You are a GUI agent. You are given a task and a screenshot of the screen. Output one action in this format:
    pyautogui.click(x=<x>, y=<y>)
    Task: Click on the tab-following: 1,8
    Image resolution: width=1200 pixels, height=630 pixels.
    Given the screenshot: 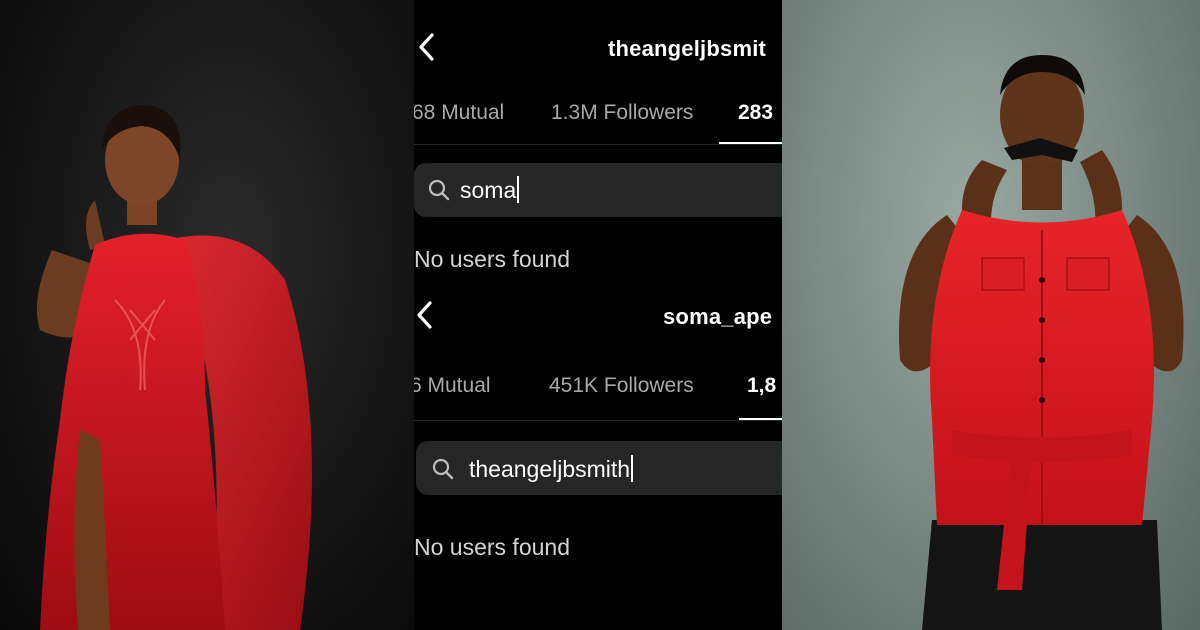 What is the action you would take?
    pyautogui.click(x=761, y=386)
    